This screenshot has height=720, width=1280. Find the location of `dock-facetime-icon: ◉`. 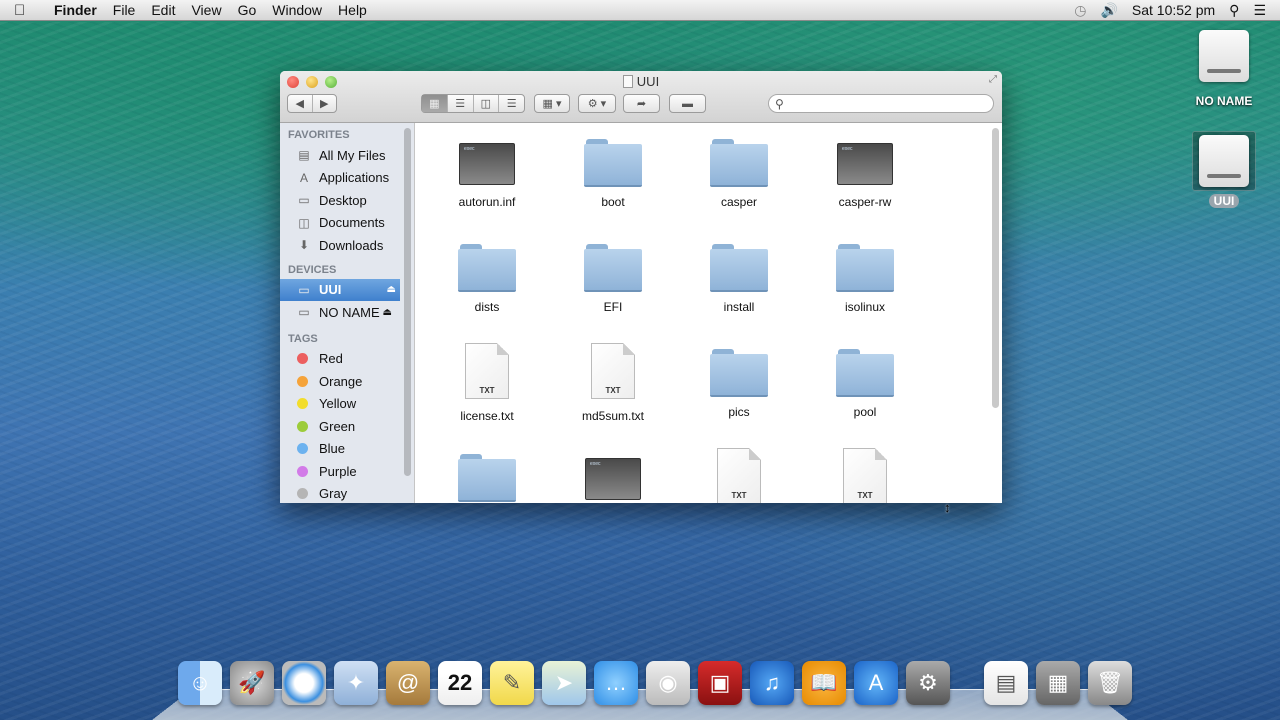

dock-facetime-icon: ◉ is located at coordinates (668, 683).